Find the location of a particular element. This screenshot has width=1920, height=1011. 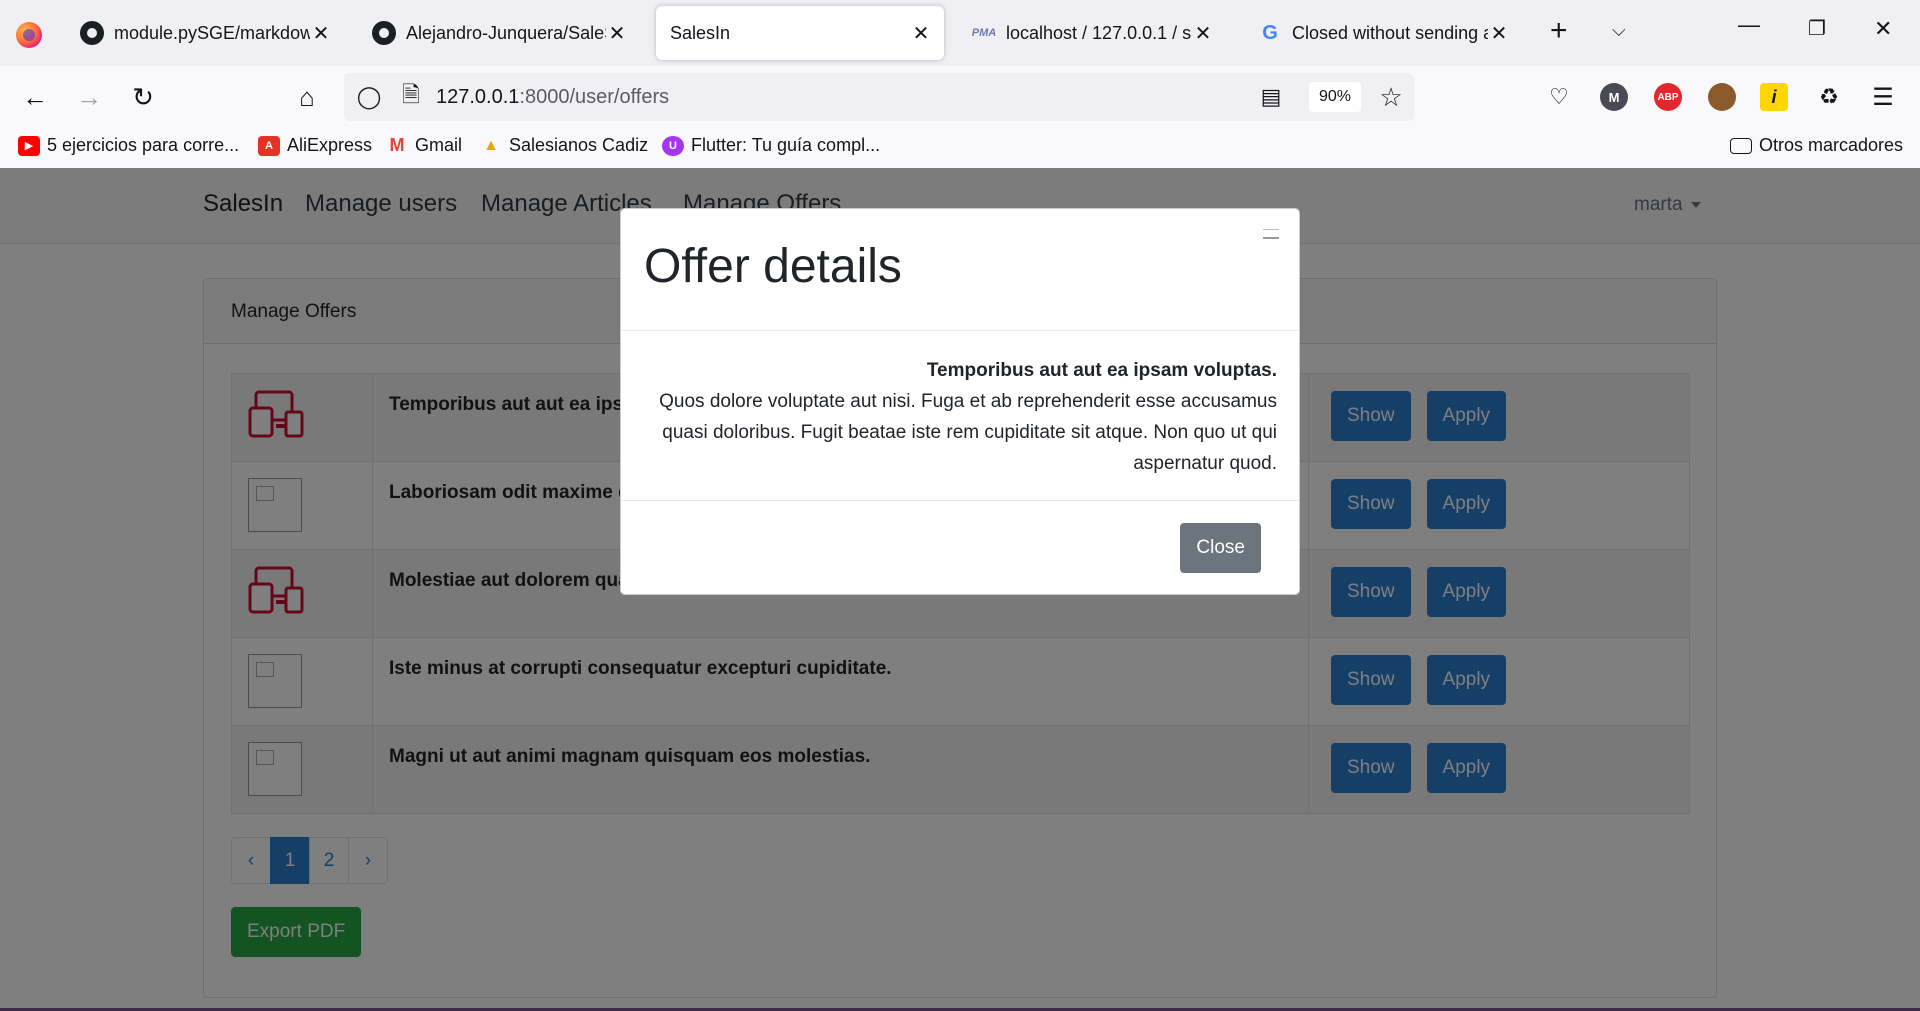

bookmark-salesianos: ▲ Salesianos Cadiz is located at coordinates (564, 145).